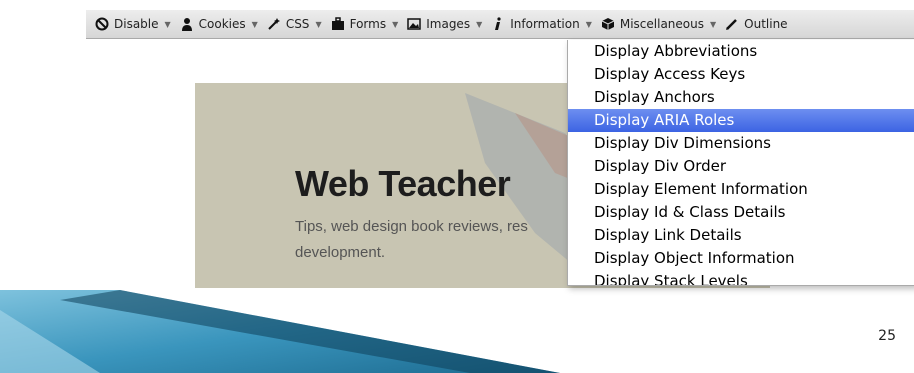 The height and width of the screenshot is (373, 914). I want to click on menu-item-display-access-keys: Display Access Keys, so click(741, 74).